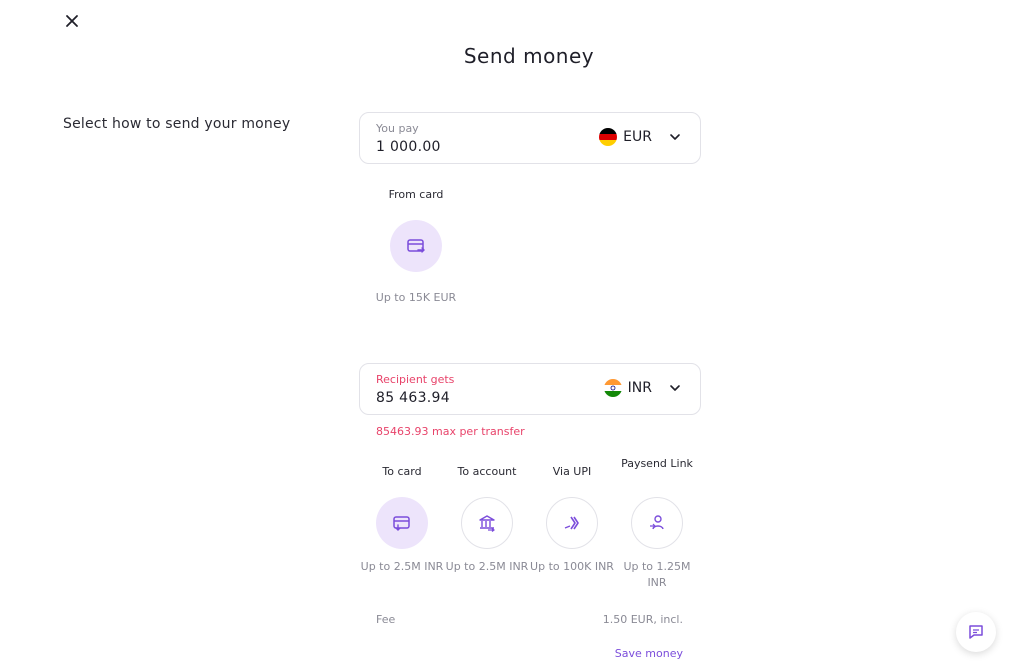 Image resolution: width=1024 pixels, height=669 pixels. I want to click on to-account-button, so click(487, 523).